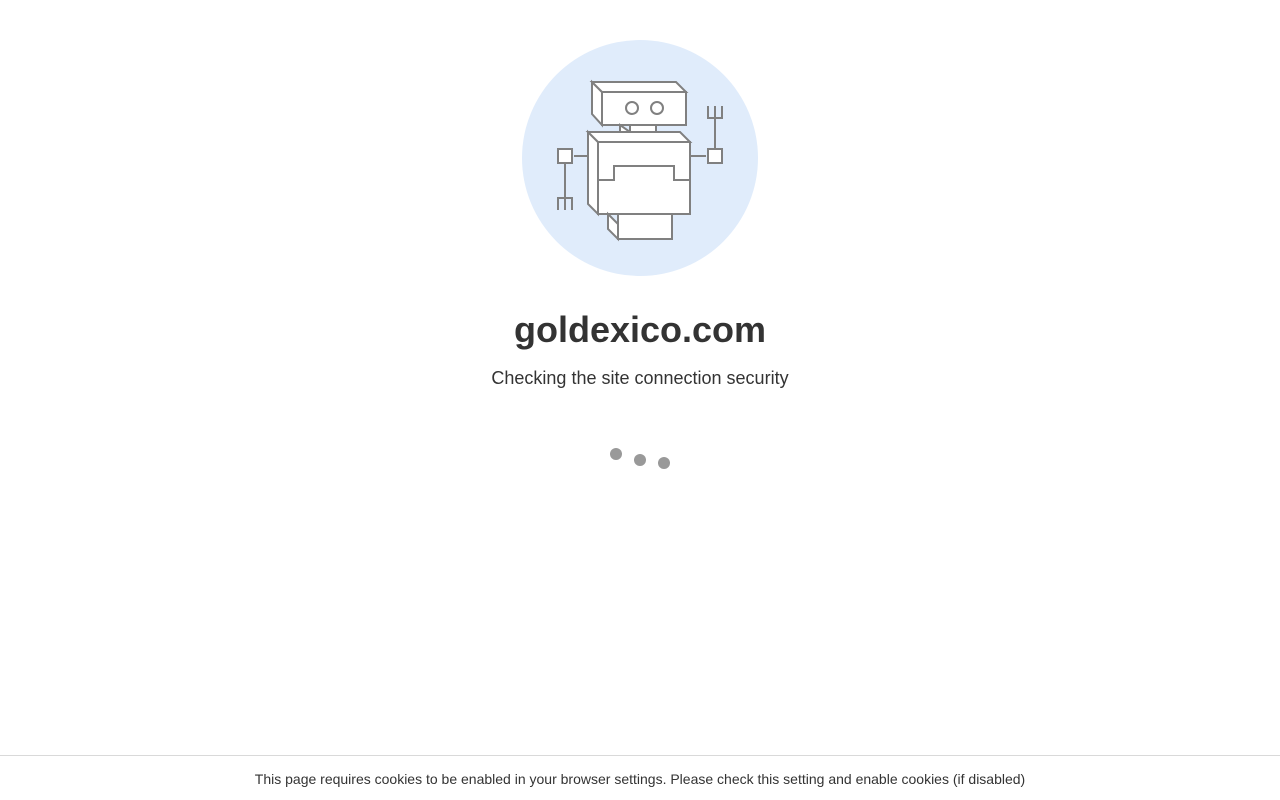 The width and height of the screenshot is (1280, 800). I want to click on robot-icon, so click(640, 158).